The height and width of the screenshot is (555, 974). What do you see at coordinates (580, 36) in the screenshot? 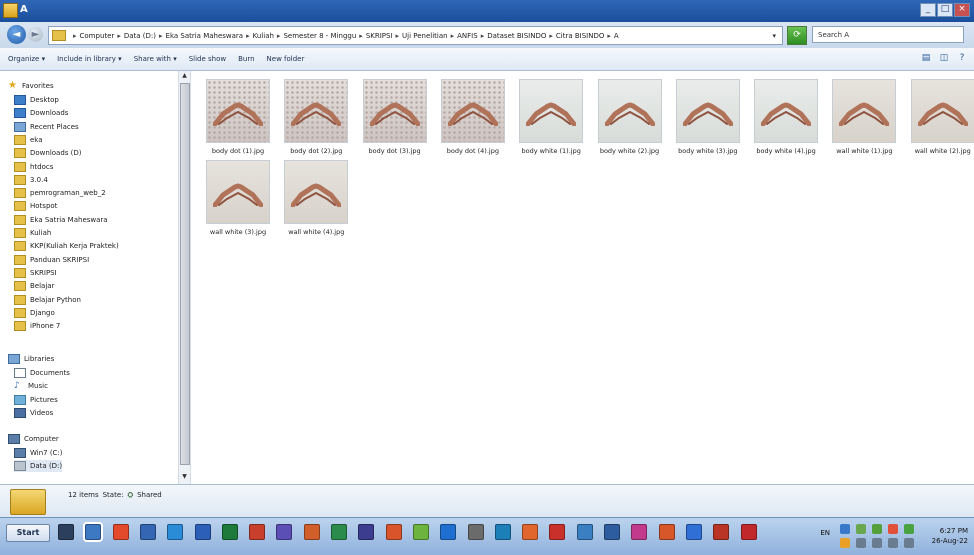
I see `breadcrumb-item: Citra BISINDO` at bounding box center [580, 36].